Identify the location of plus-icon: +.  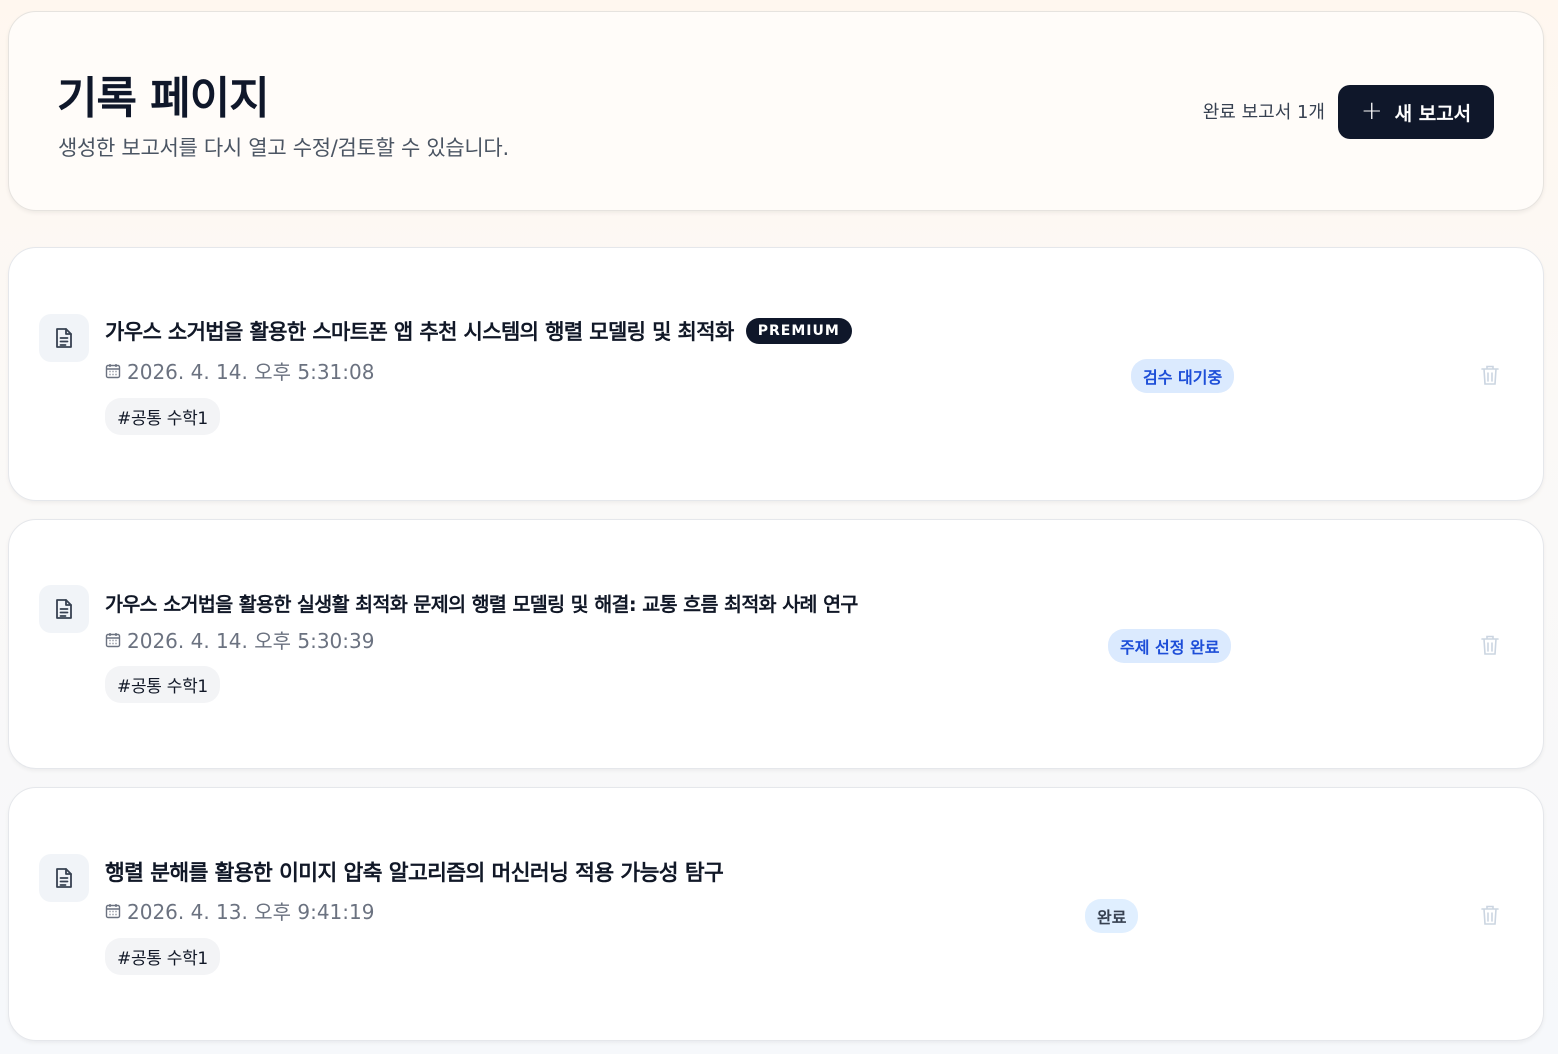
(1371, 110).